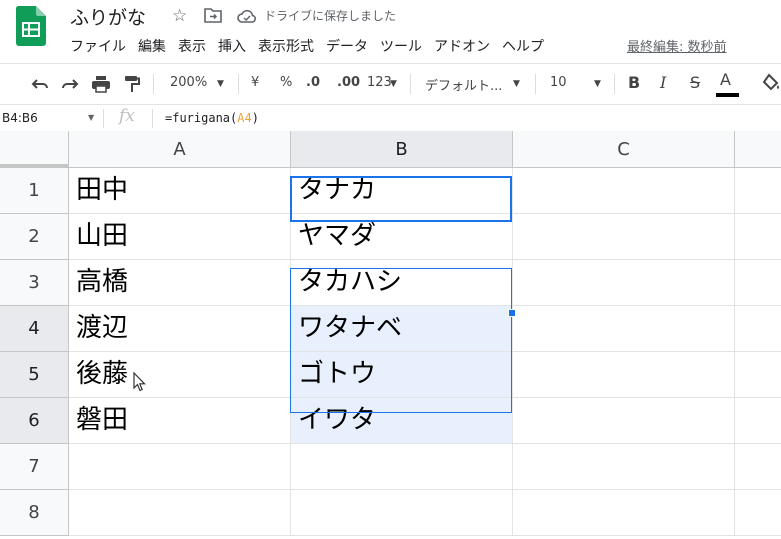  What do you see at coordinates (213, 15) in the screenshot?
I see `move-to-folder-icon` at bounding box center [213, 15].